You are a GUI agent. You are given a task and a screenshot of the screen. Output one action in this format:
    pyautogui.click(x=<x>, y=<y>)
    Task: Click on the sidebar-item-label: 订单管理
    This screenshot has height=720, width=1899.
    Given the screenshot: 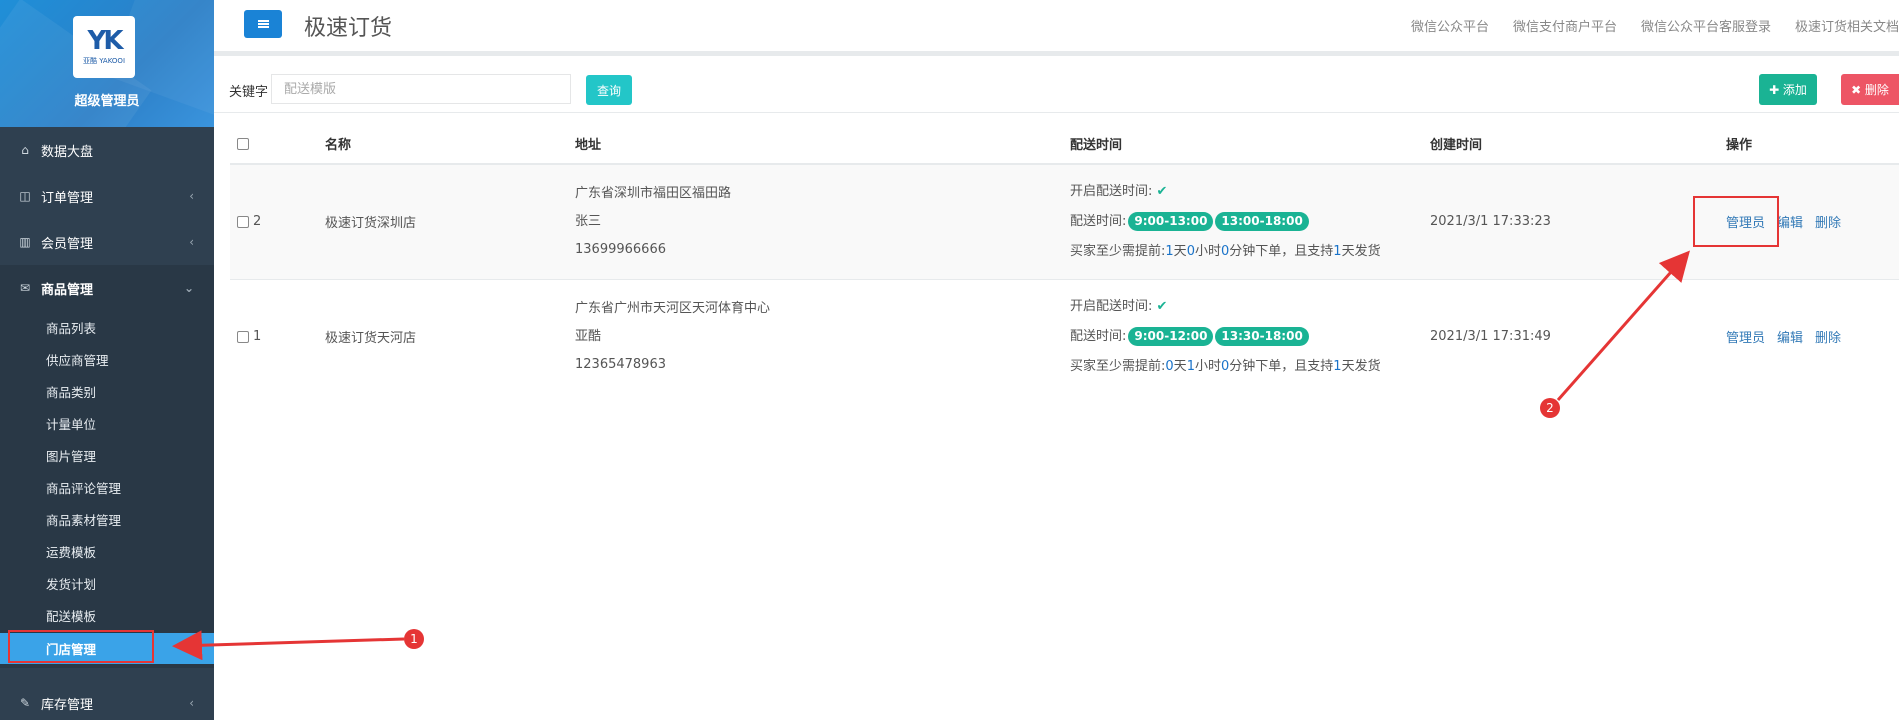 What is the action you would take?
    pyautogui.click(x=67, y=198)
    